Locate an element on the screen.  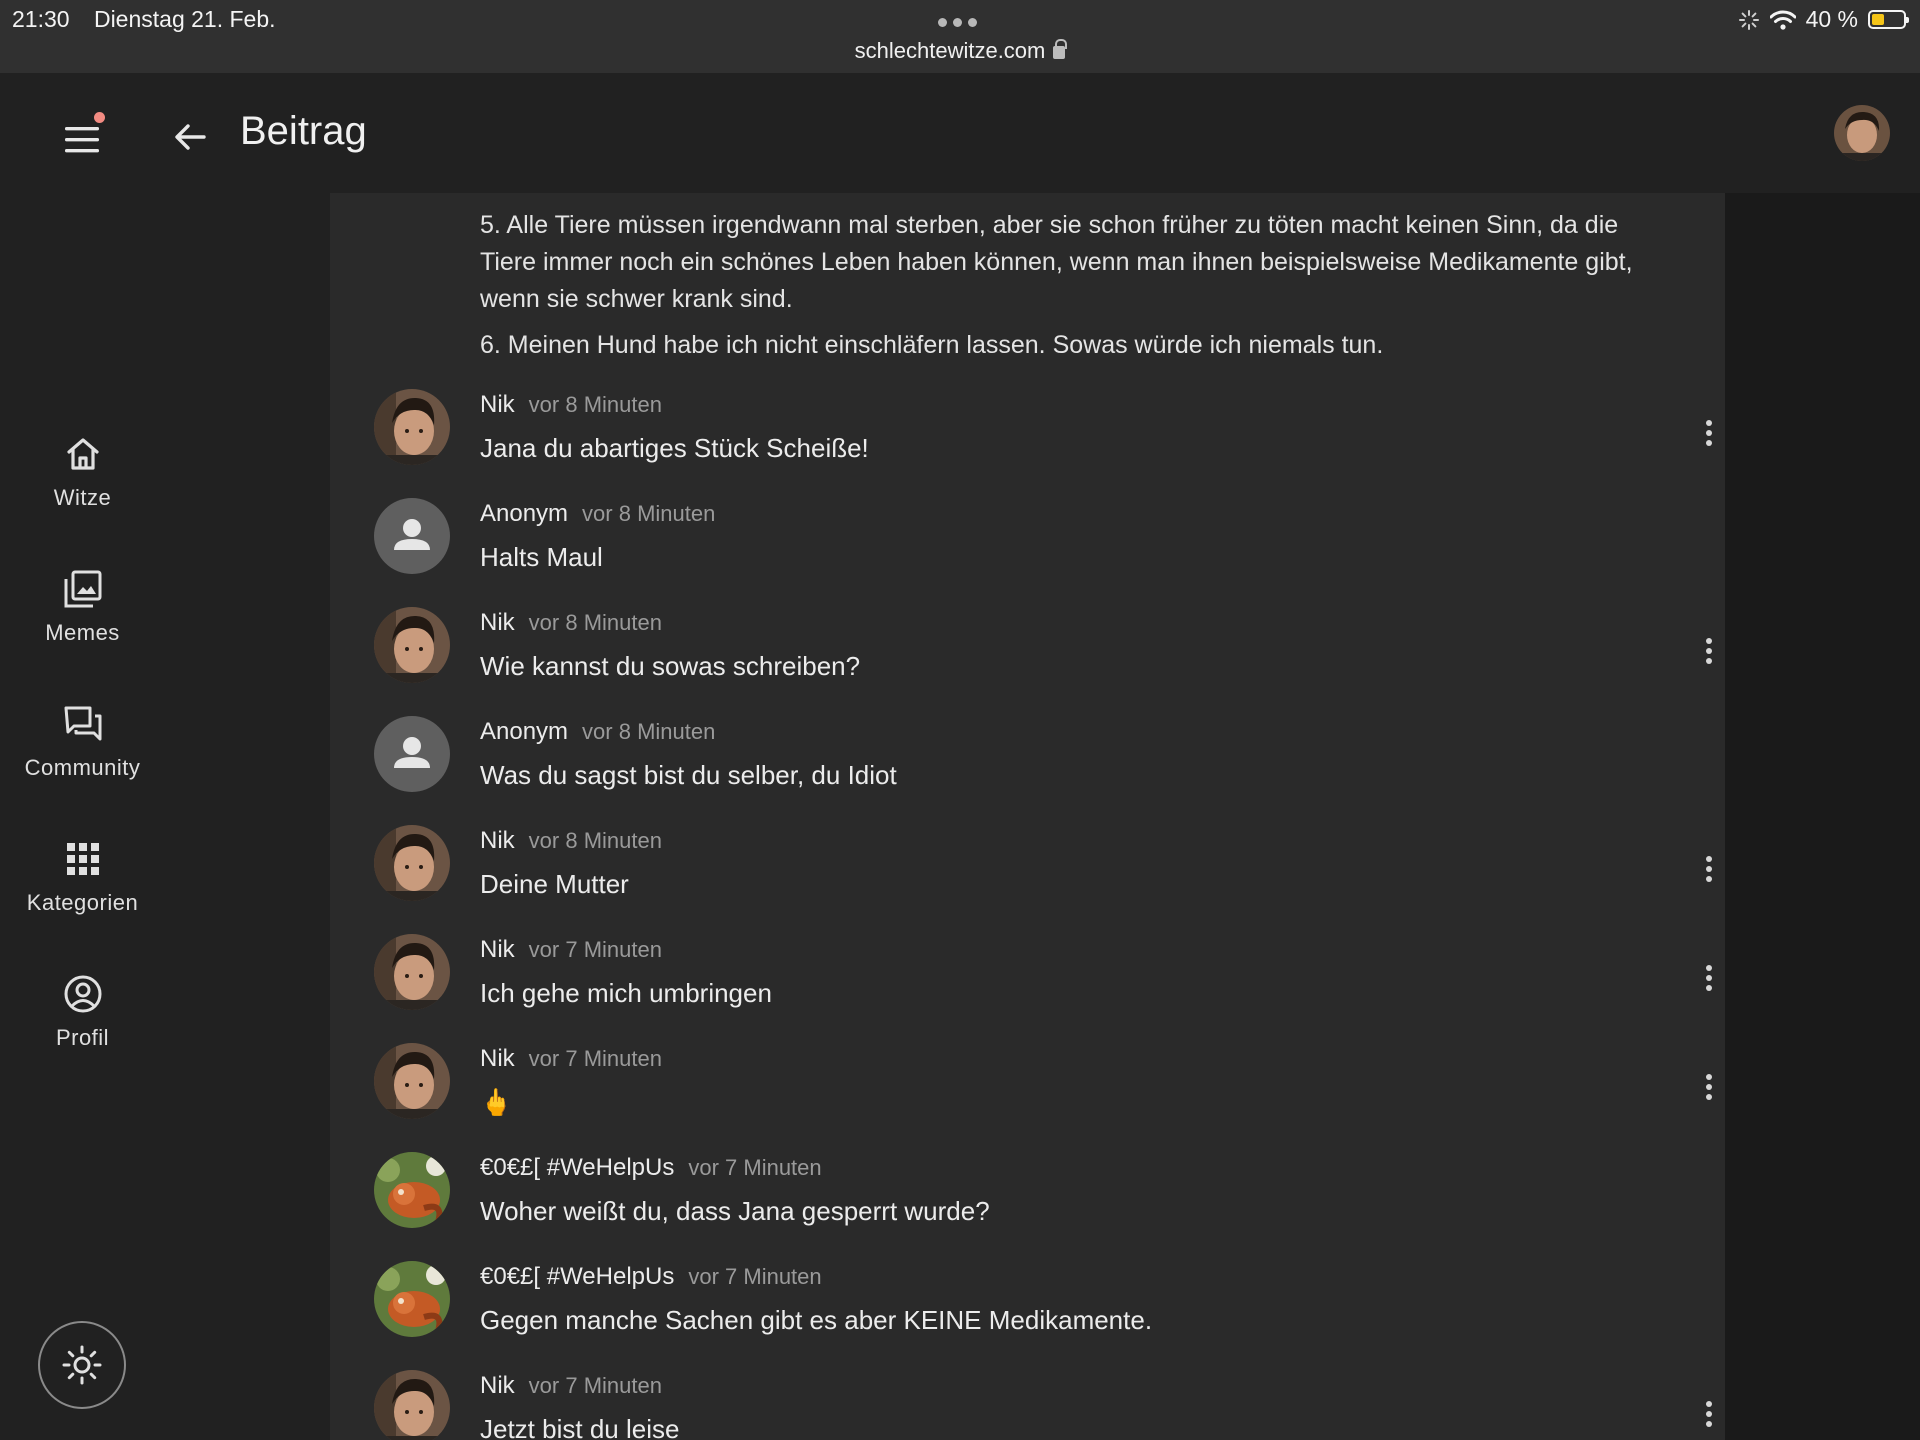
status-indicators: 40 % is located at coordinates (1823, 19).